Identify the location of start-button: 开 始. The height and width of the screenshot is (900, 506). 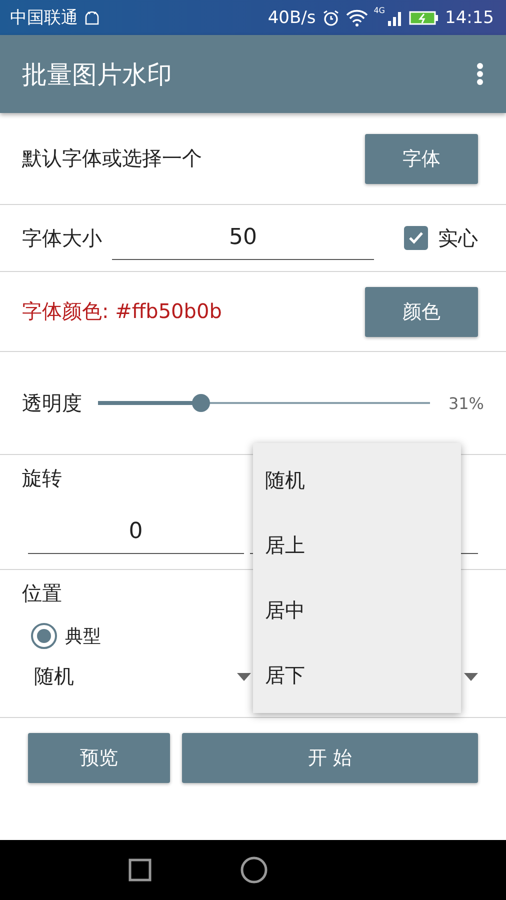
(330, 758).